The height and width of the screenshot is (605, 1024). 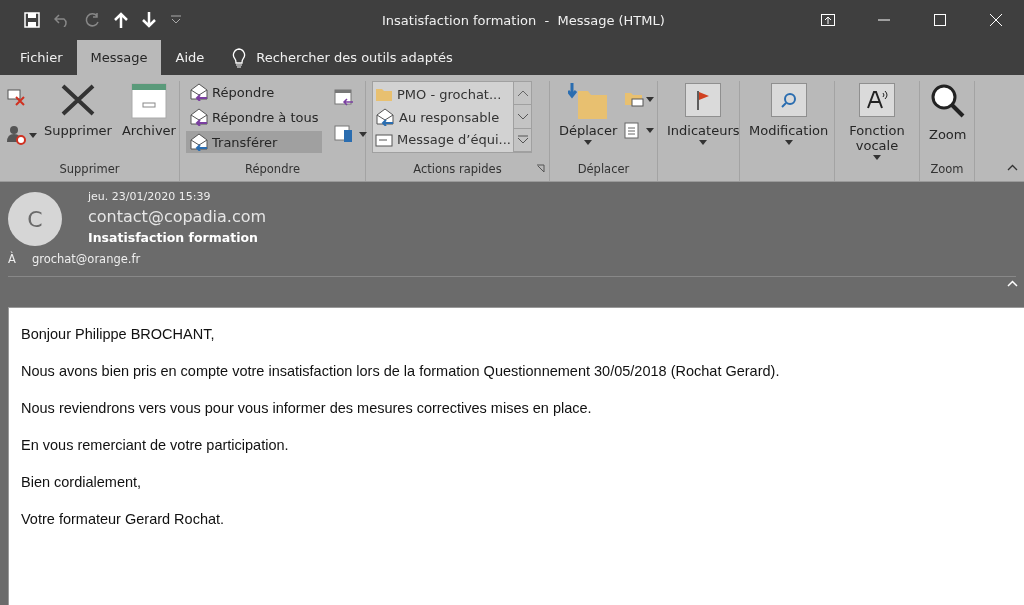 What do you see at coordinates (92, 20) in the screenshot?
I see `redo-icon` at bounding box center [92, 20].